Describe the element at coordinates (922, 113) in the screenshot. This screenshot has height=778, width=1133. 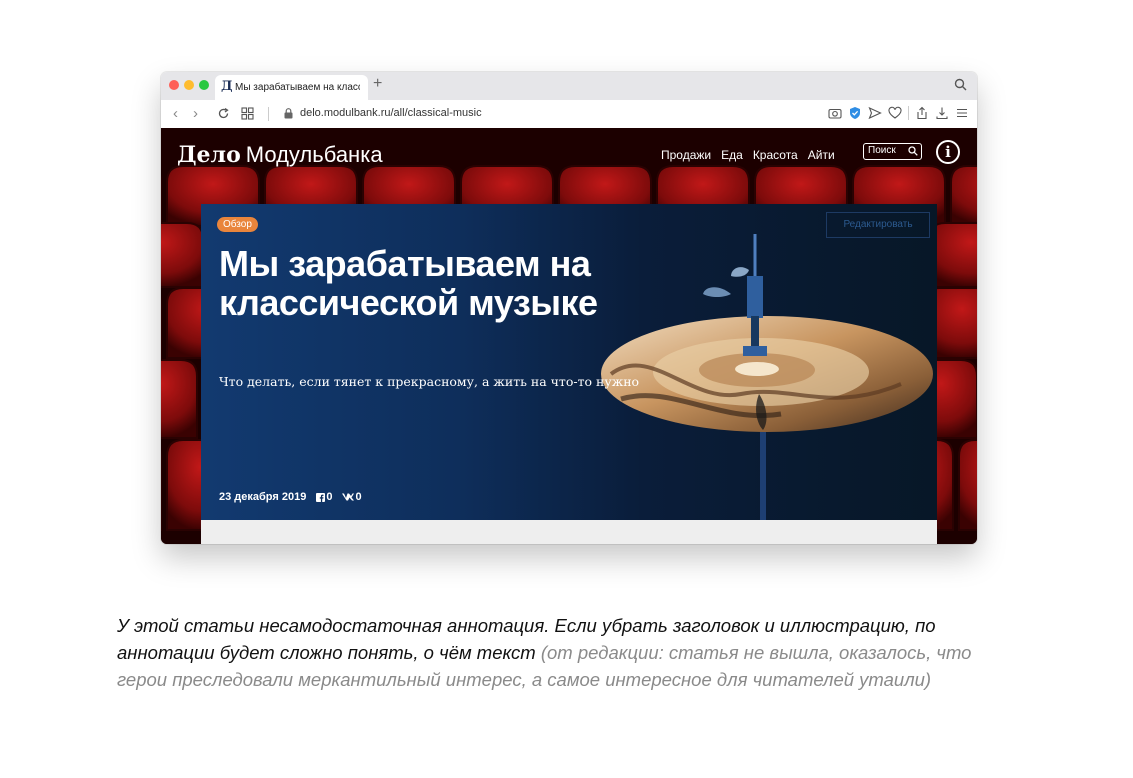
I see `share-icon` at that location.